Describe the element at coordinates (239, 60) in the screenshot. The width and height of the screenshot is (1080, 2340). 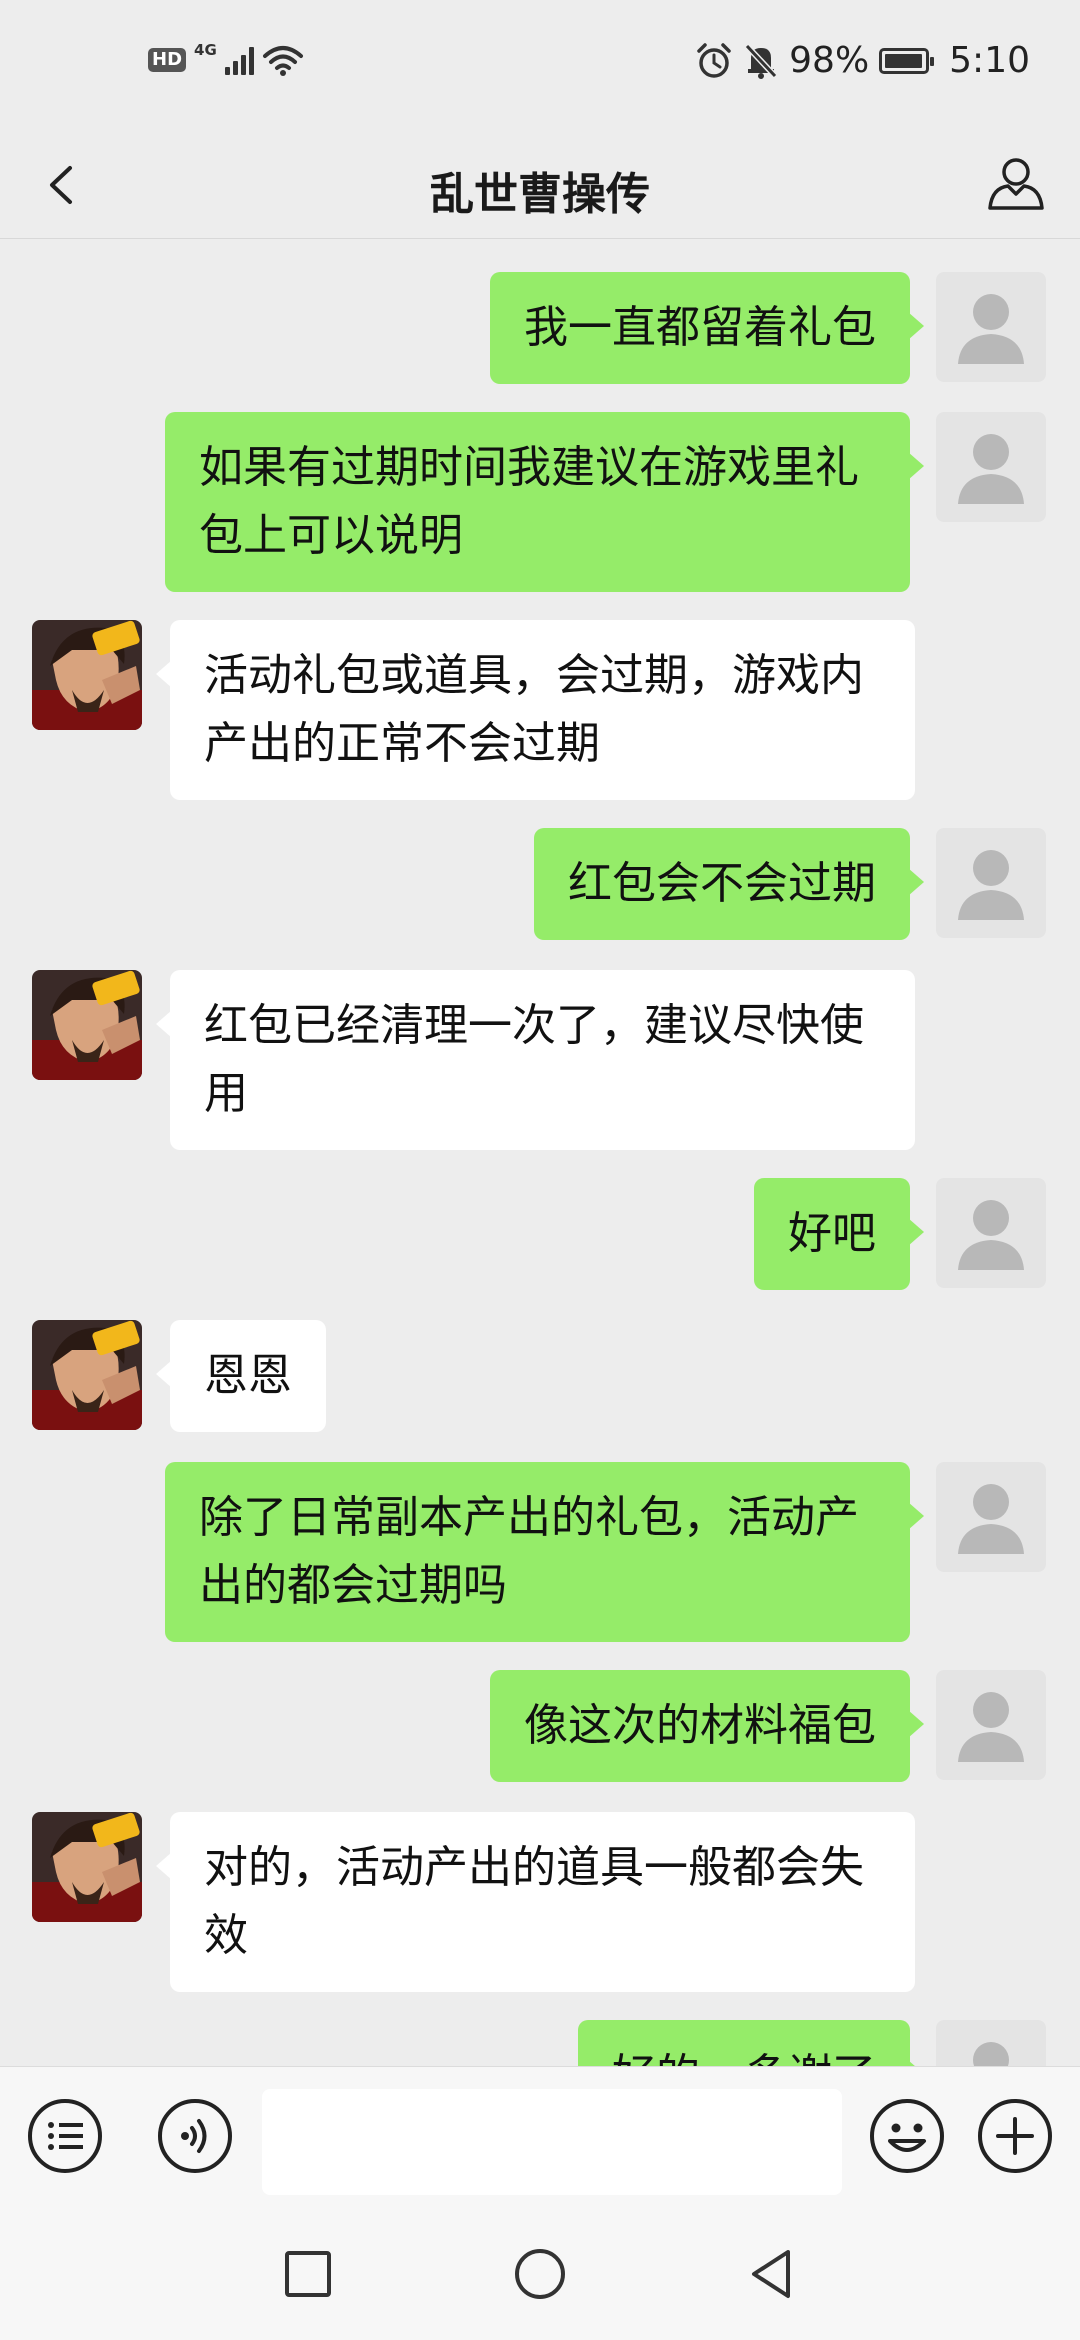
I see `signal-icon` at that location.